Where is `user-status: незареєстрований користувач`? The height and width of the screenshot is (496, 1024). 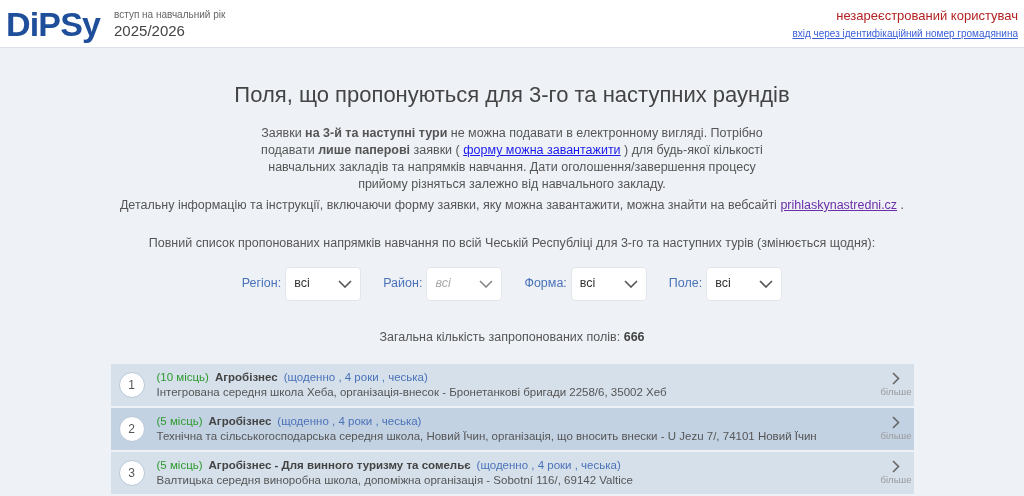
user-status: незареєстрований користувач is located at coordinates (927, 16).